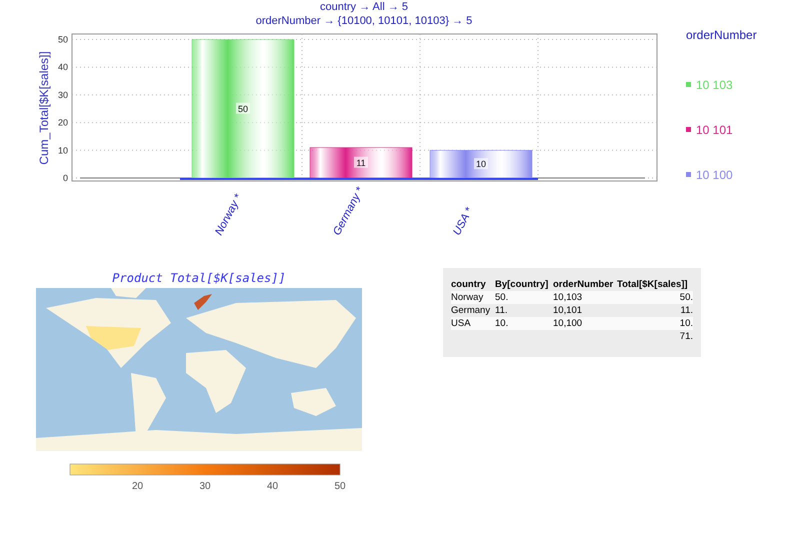 This screenshot has height=550, width=799. Describe the element at coordinates (685, 336) in the screenshot. I see `table-cell-text: 71.` at that location.